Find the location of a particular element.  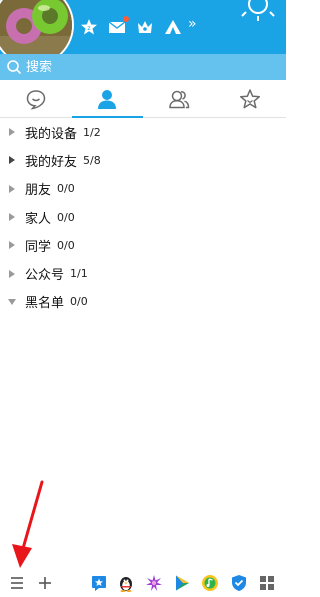

flower-app-icon is located at coordinates (154, 583).